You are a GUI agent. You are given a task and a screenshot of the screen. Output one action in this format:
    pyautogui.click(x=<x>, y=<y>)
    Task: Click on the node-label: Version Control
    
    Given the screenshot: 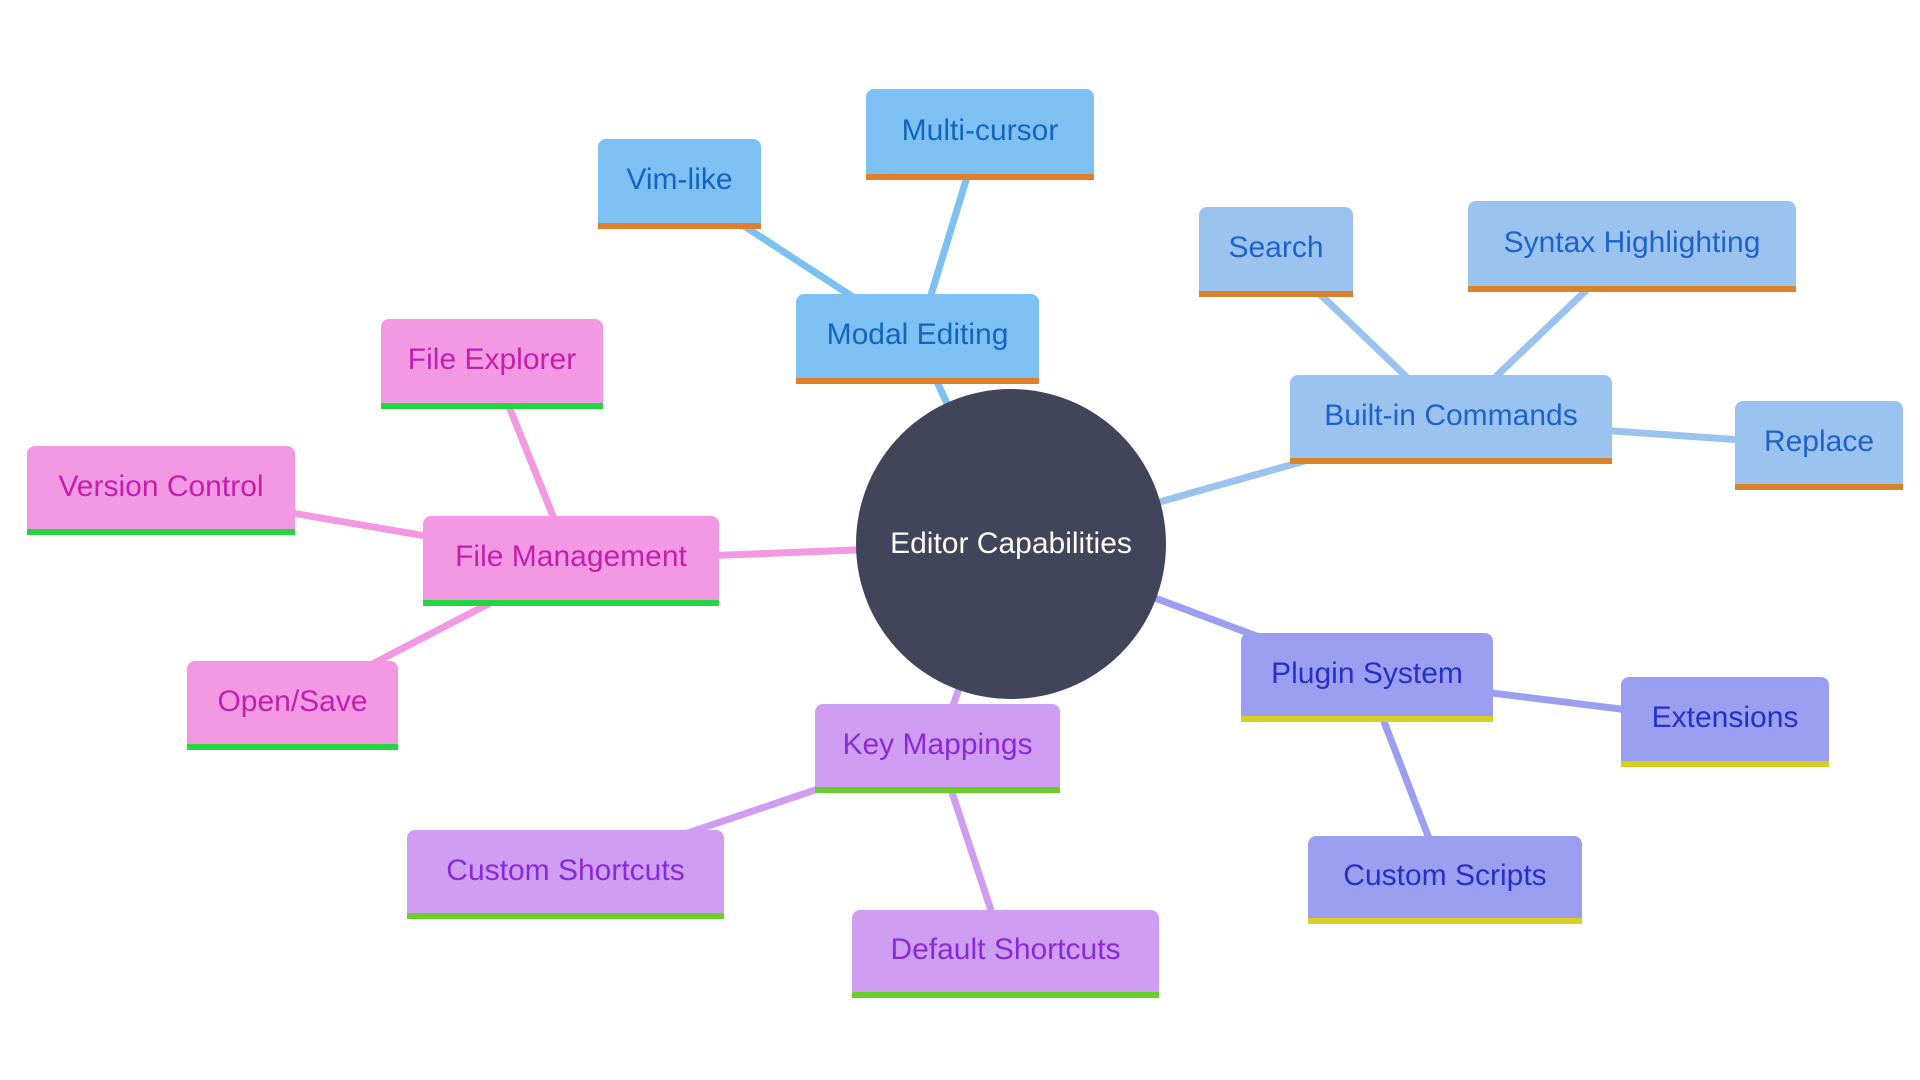 What is the action you would take?
    pyautogui.click(x=161, y=486)
    